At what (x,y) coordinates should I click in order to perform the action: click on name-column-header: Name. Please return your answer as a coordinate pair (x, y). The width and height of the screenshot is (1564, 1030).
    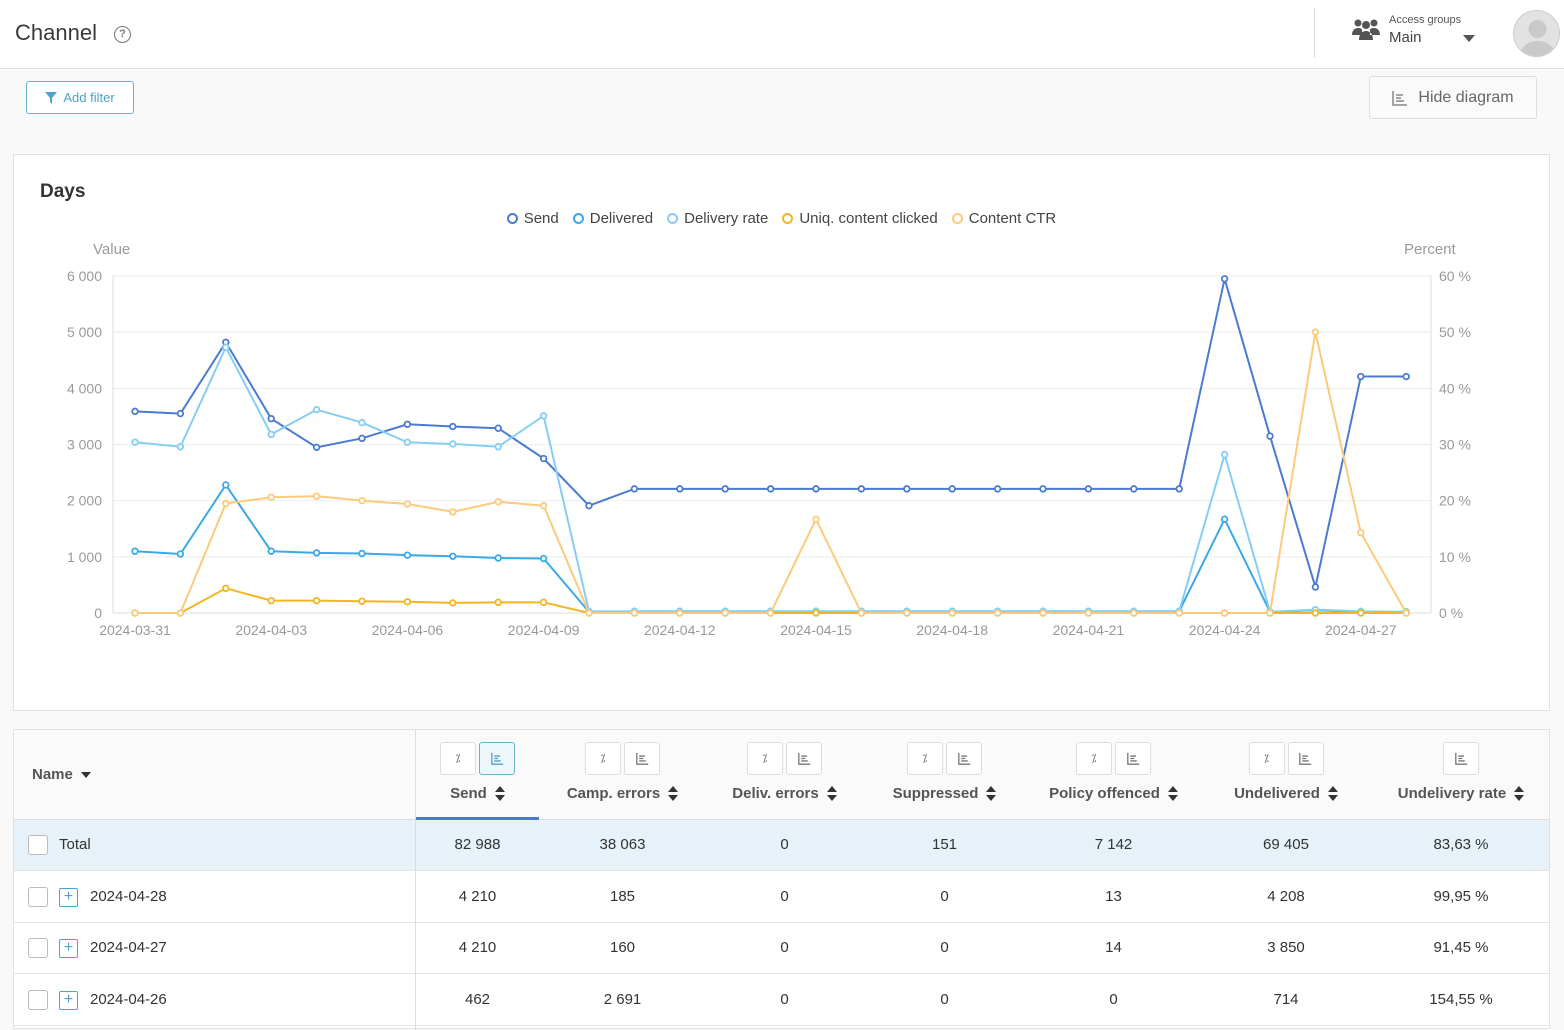
    Looking at the image, I should click on (61, 774).